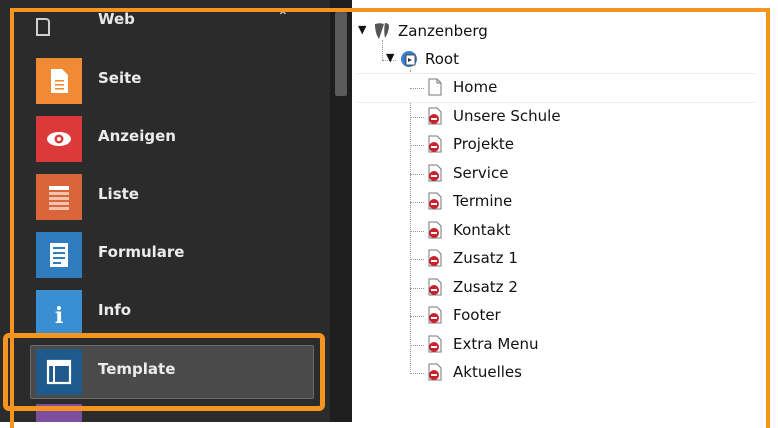 The height and width of the screenshot is (428, 778). Describe the element at coordinates (409, 59) in the screenshot. I see `globe-root-icon` at that location.